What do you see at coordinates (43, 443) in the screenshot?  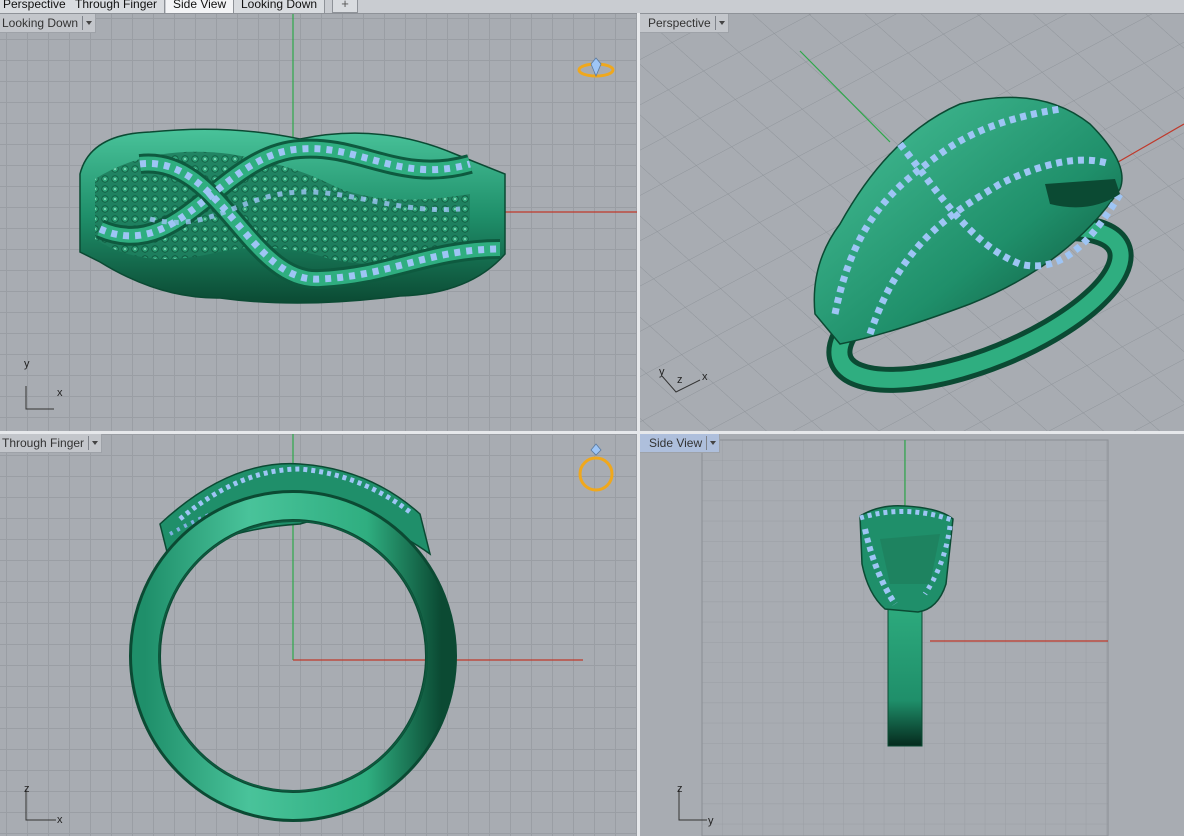 I see `viewport-title-text: Through Finger` at bounding box center [43, 443].